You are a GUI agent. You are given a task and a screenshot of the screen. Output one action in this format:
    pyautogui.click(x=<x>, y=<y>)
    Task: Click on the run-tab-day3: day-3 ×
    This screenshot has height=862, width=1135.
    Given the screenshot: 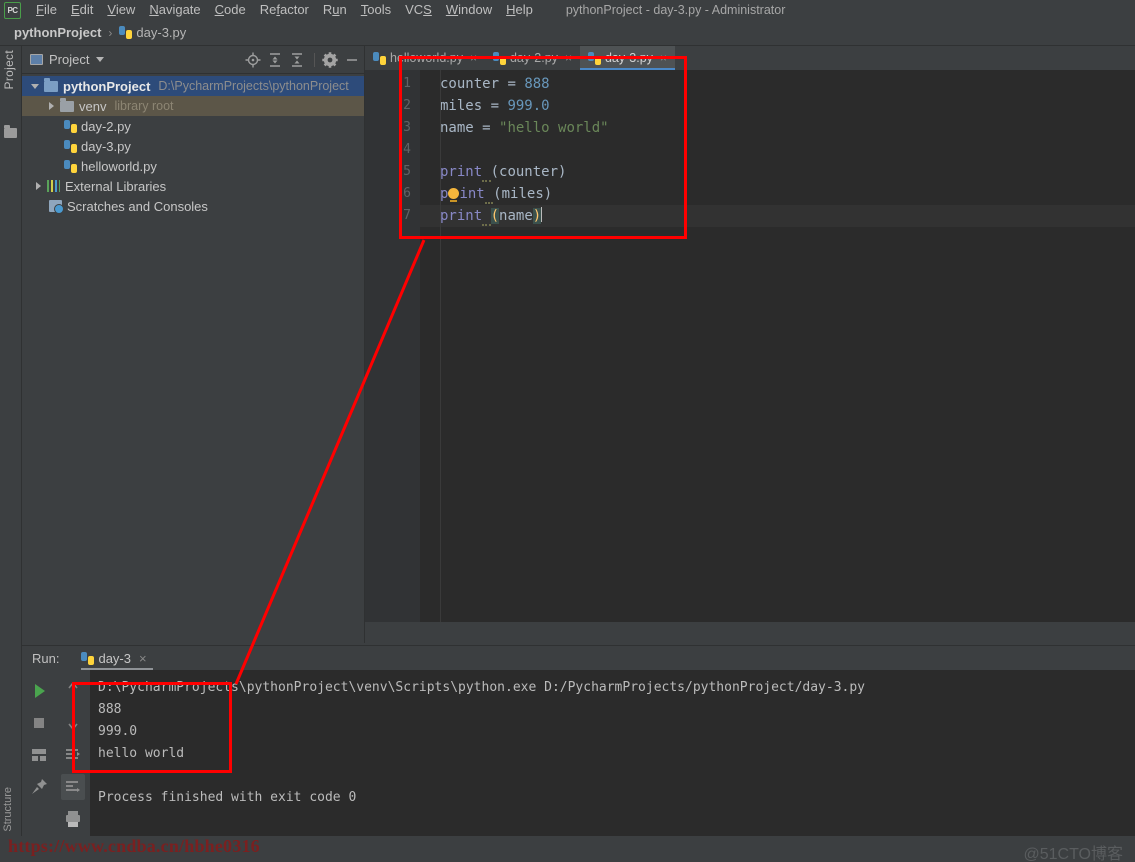 What is the action you would take?
    pyautogui.click(x=117, y=658)
    